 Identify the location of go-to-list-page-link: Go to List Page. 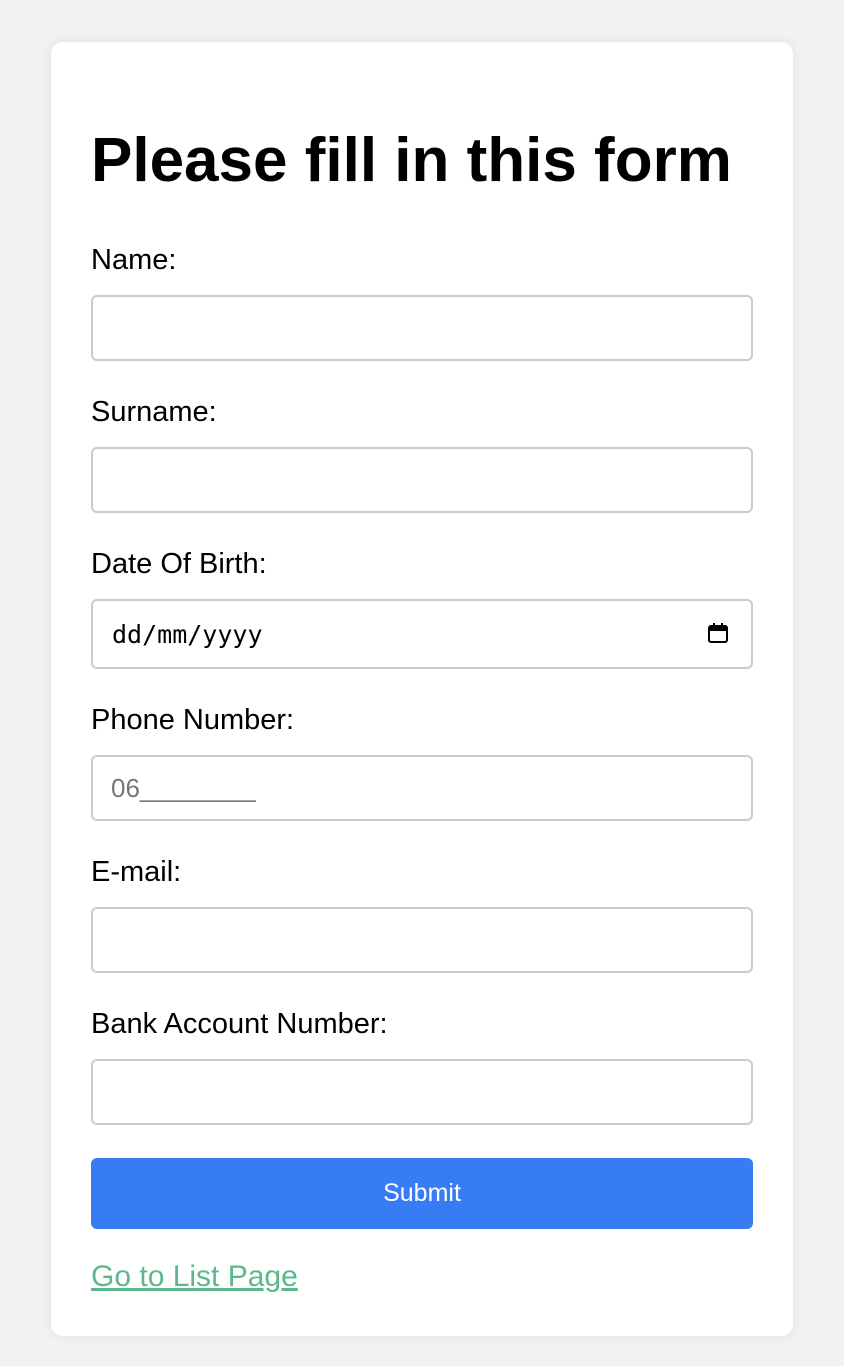
(194, 1277).